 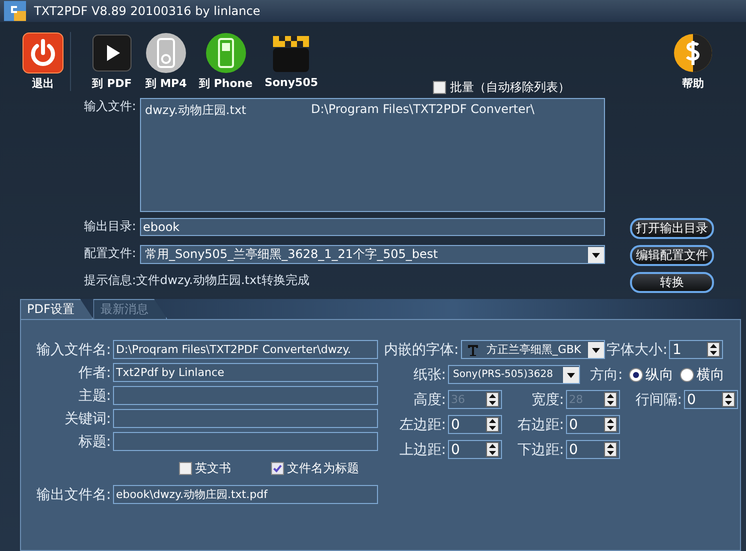 I want to click on spin-label: 右边距:, so click(x=540, y=425).